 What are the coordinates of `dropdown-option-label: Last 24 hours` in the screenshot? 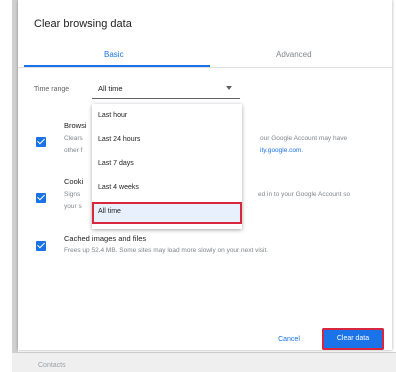 It's located at (119, 139).